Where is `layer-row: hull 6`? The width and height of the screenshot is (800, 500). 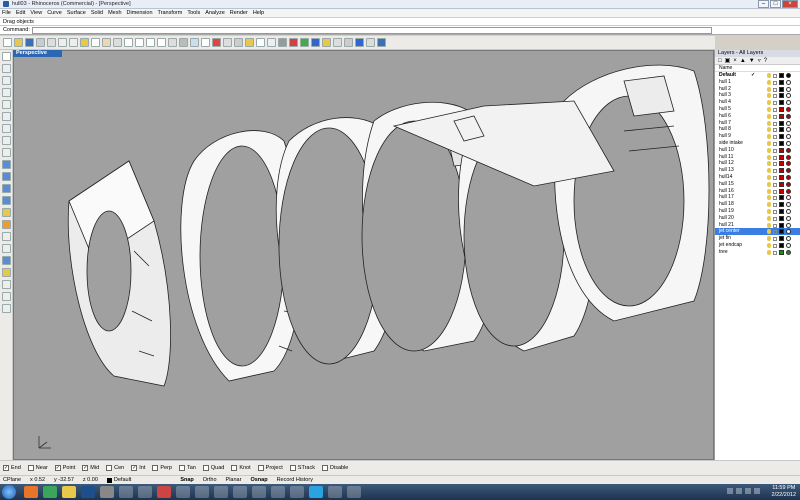 layer-row: hull 6 is located at coordinates (757, 116).